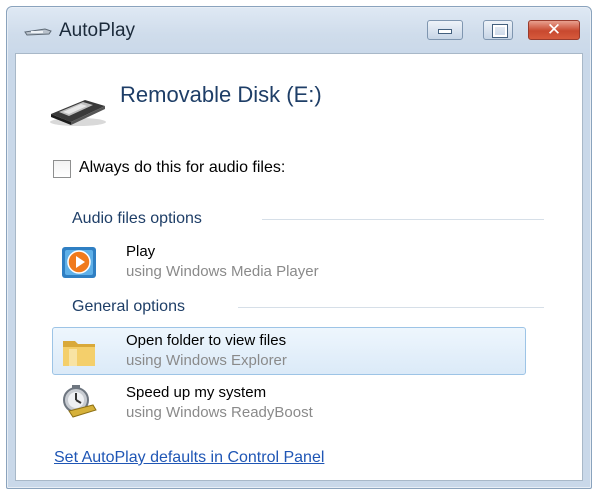 The width and height of the screenshot is (598, 495). Describe the element at coordinates (137, 218) in the screenshot. I see `group-header-audio: Audio files options` at that location.